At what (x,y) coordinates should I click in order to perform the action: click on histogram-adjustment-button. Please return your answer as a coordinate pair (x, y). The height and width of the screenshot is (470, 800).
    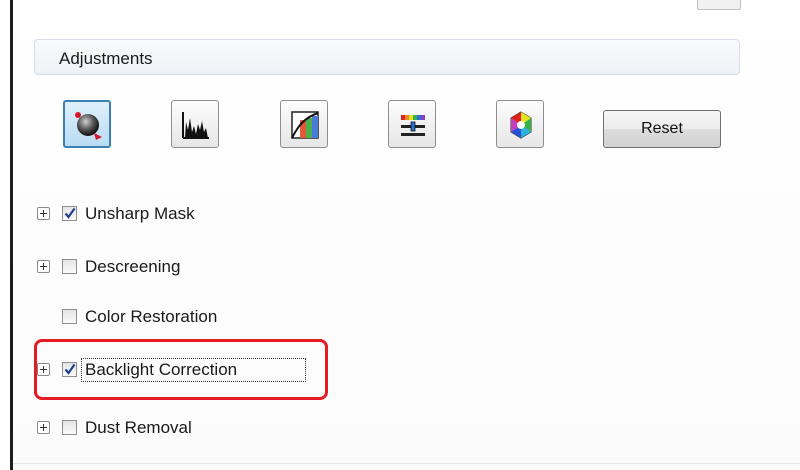
    Looking at the image, I should click on (195, 124).